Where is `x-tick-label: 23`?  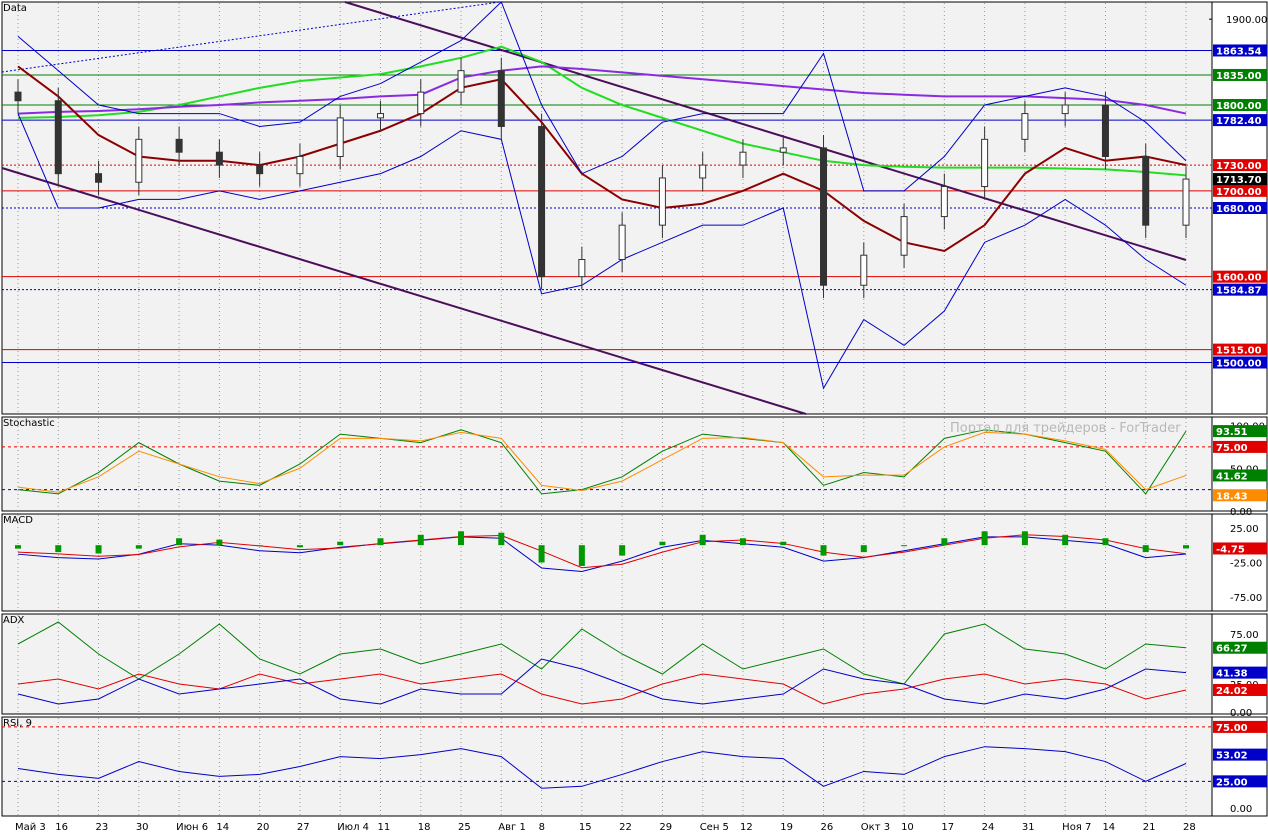 x-tick-label: 23 is located at coordinates (102, 827).